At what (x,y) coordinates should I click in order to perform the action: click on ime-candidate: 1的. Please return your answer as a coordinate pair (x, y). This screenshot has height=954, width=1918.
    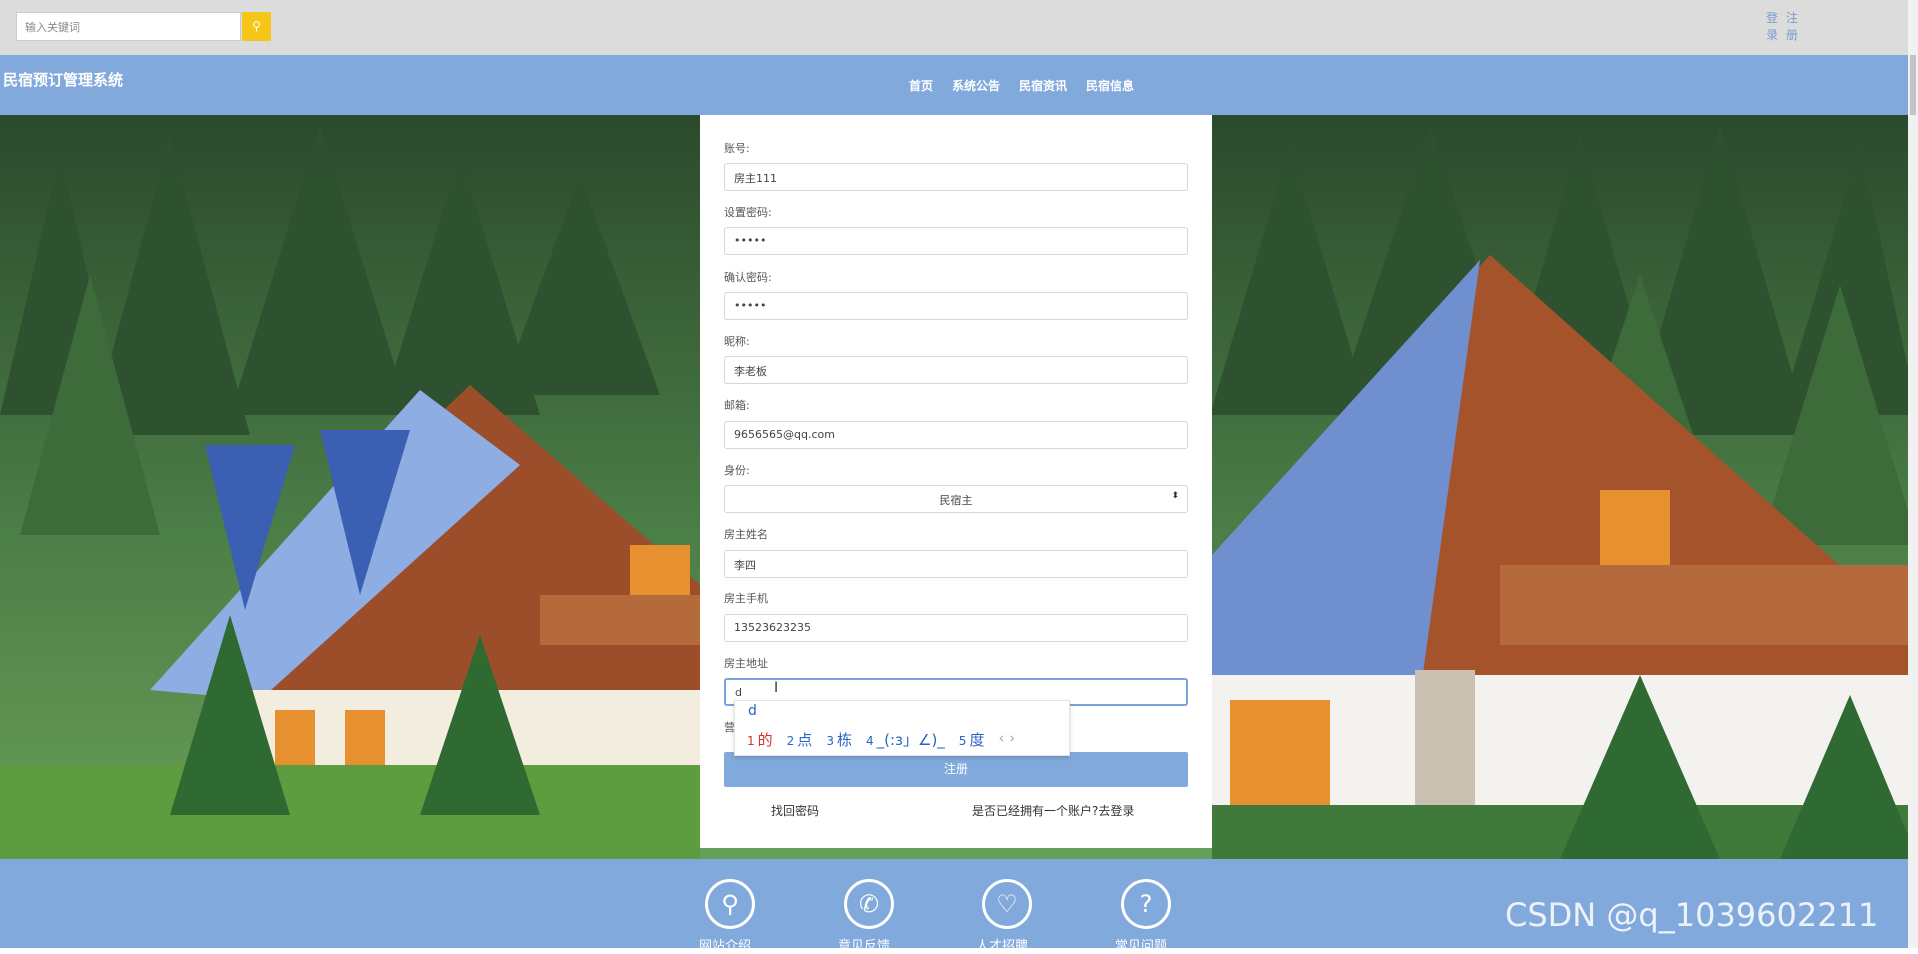
    Looking at the image, I should click on (760, 739).